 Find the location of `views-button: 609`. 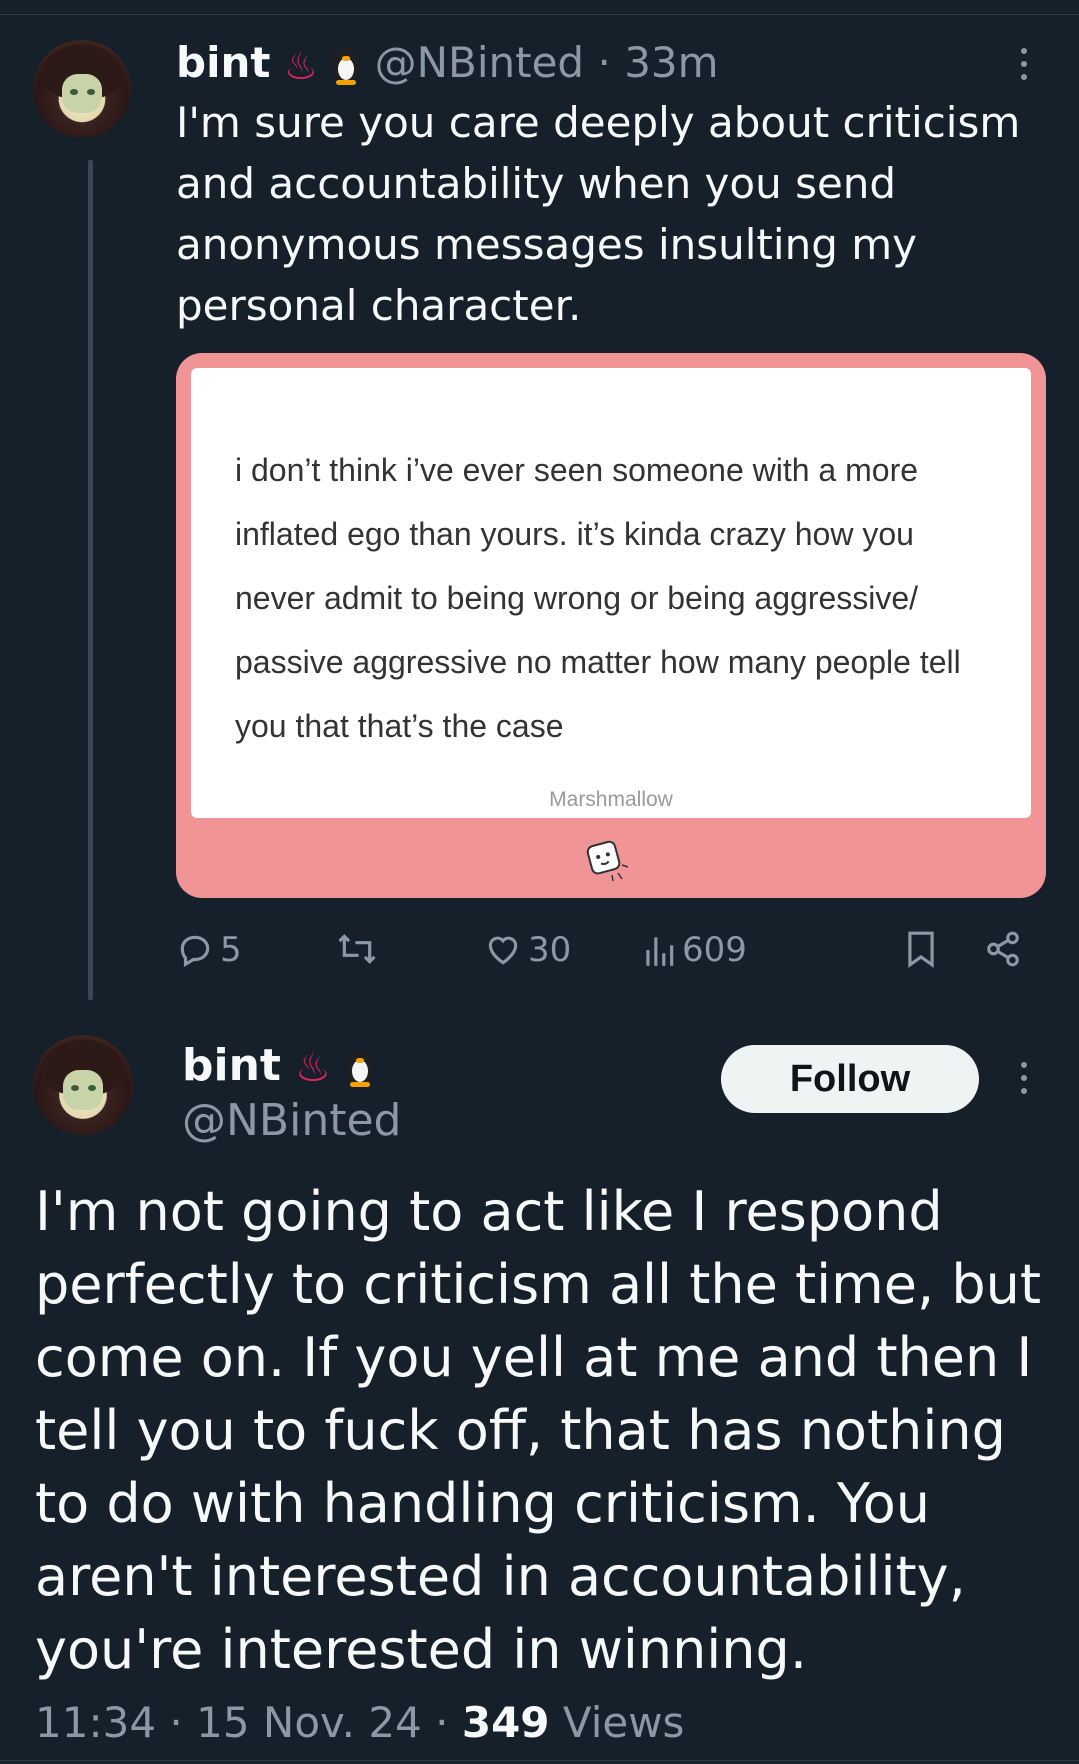

views-button: 609 is located at coordinates (694, 950).